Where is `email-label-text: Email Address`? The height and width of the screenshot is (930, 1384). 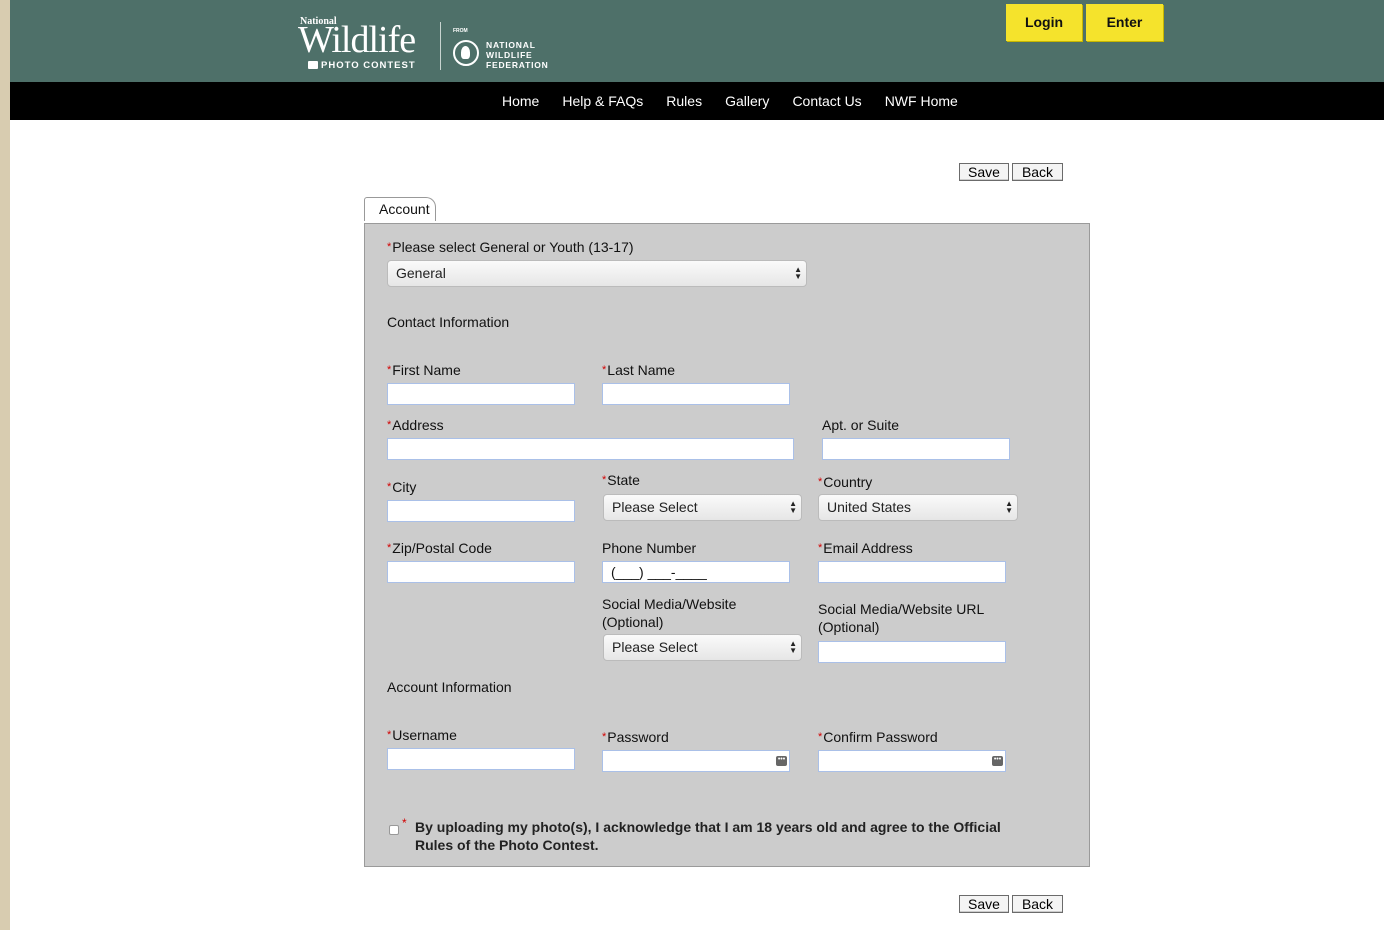 email-label-text: Email Address is located at coordinates (868, 548).